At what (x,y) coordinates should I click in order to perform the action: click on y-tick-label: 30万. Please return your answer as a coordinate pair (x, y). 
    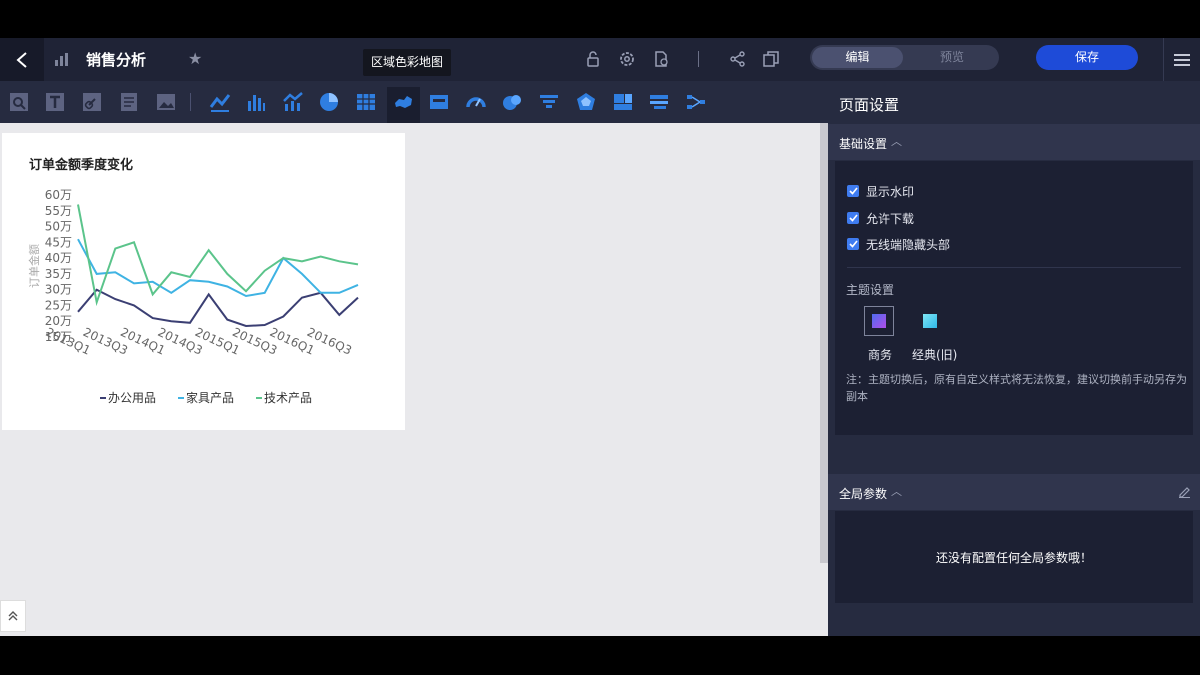
    Looking at the image, I should click on (58, 290).